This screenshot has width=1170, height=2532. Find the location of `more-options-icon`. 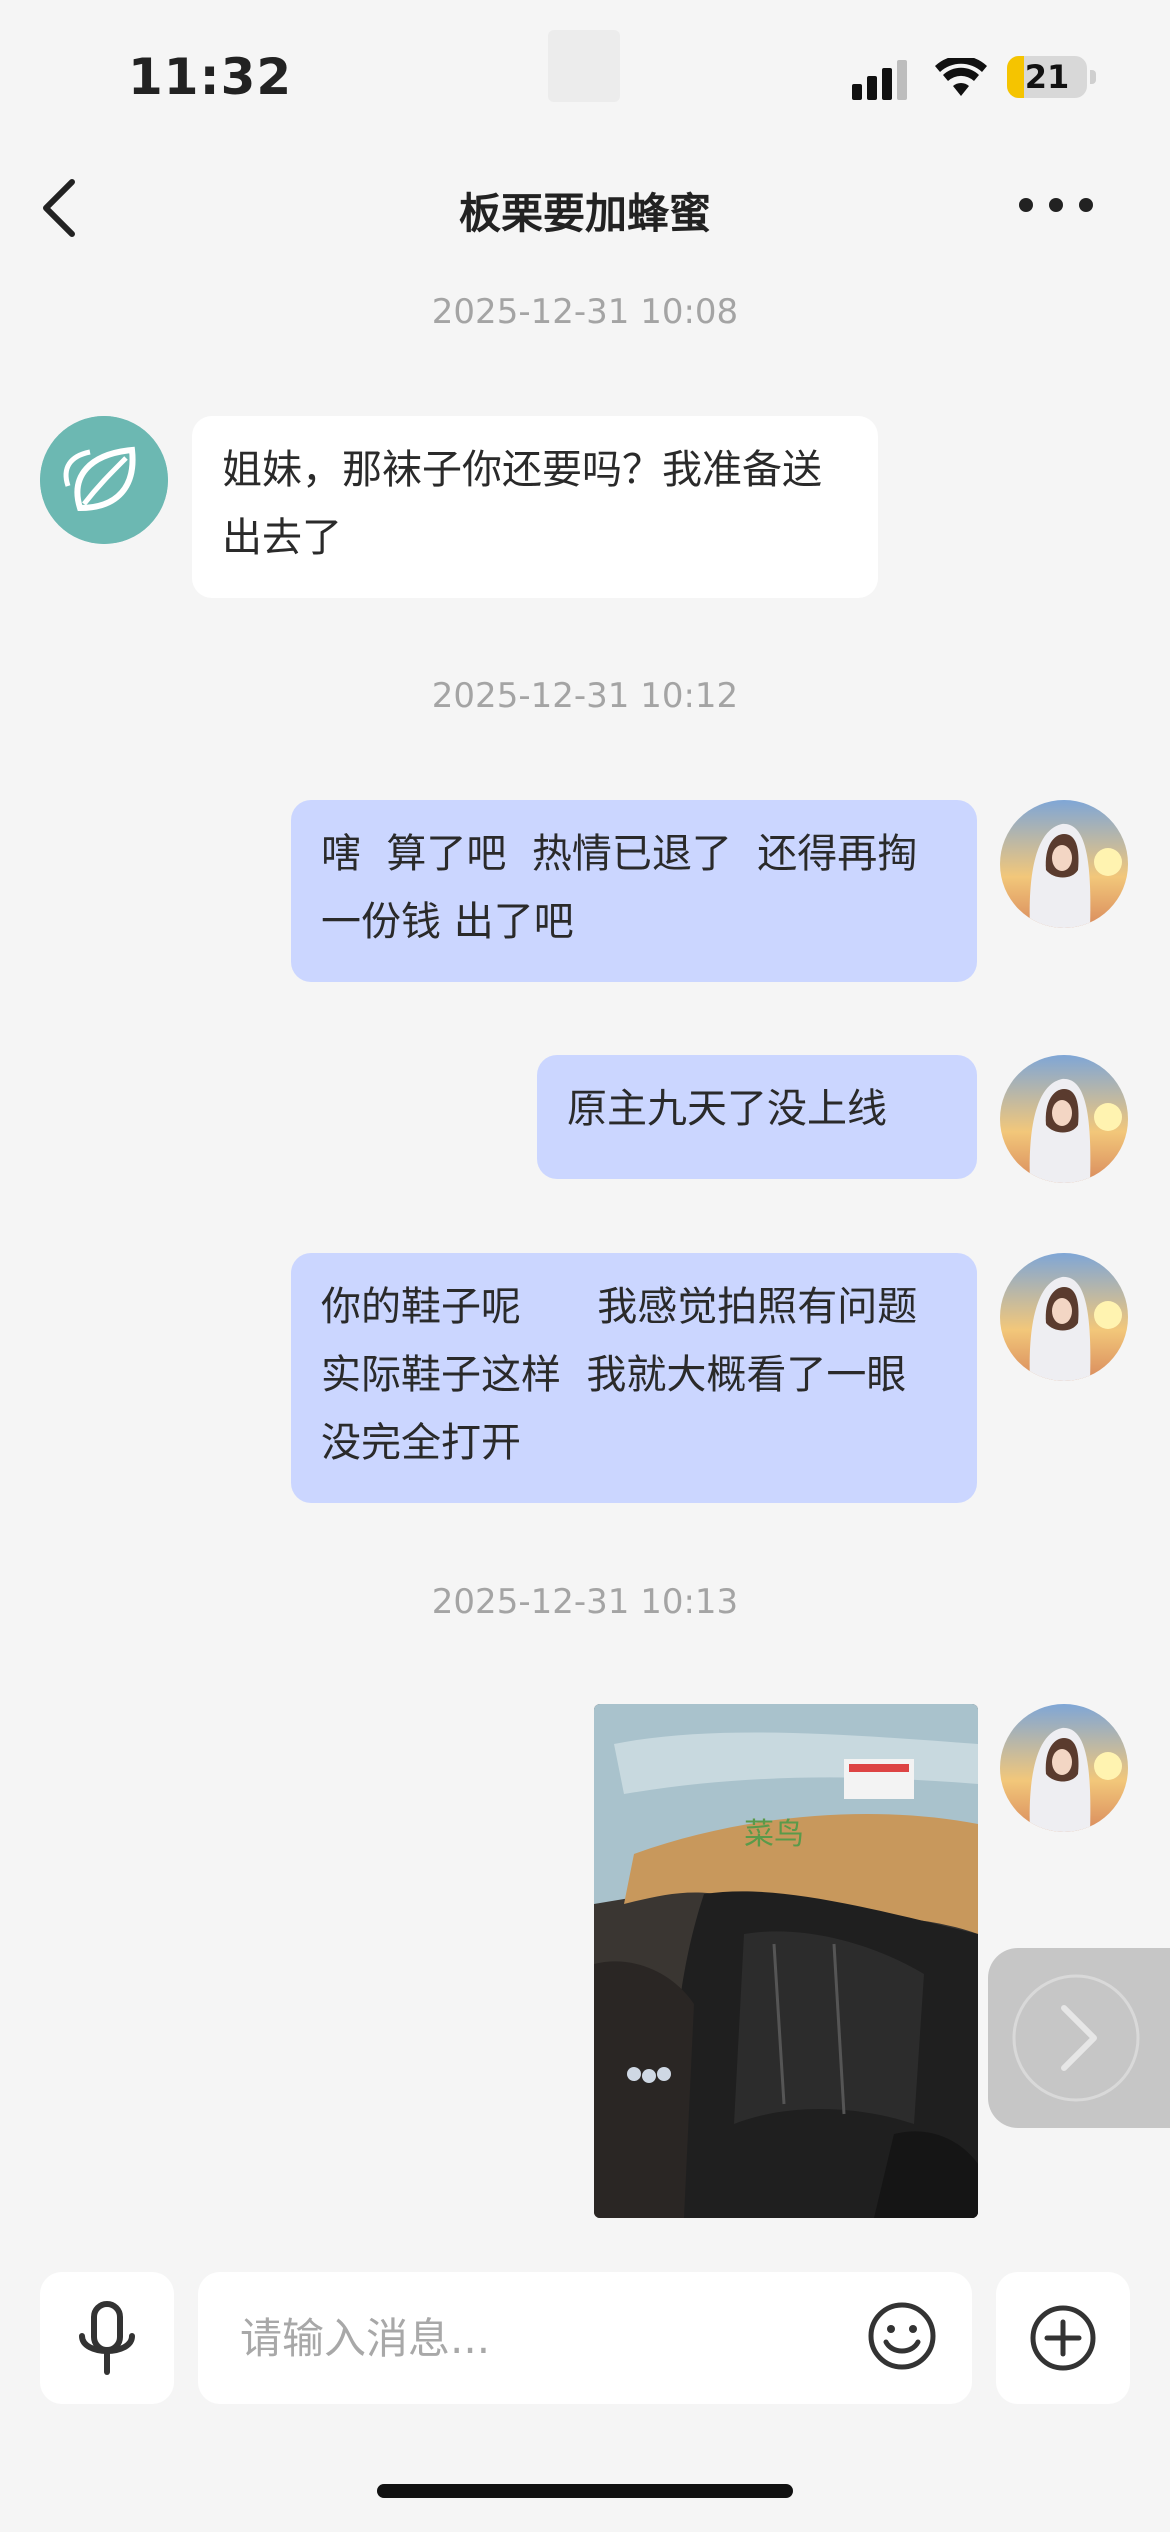

more-options-icon is located at coordinates (1056, 205).